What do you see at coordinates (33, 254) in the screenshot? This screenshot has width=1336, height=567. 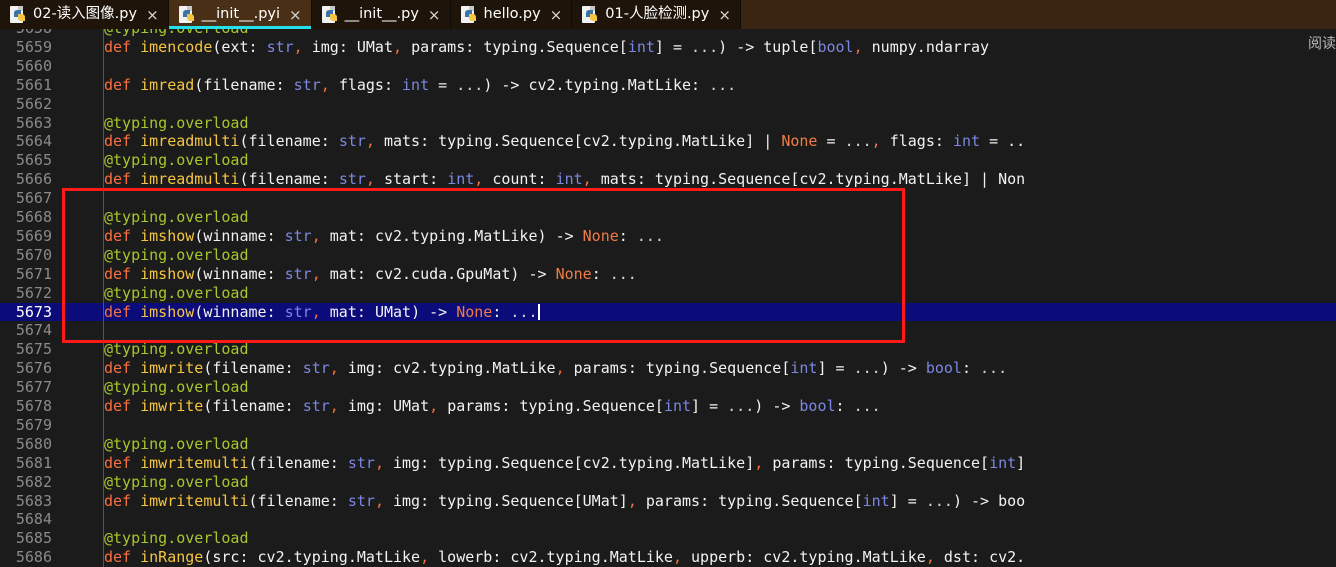 I see `line-number: 5670` at bounding box center [33, 254].